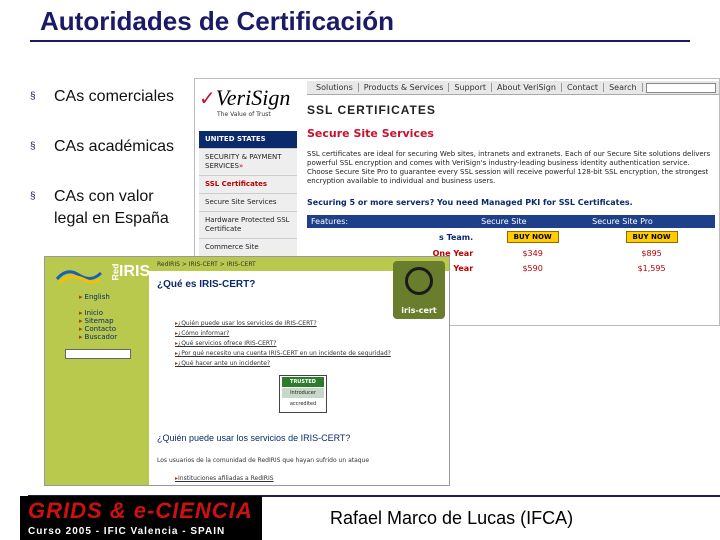  What do you see at coordinates (206, 284) in the screenshot?
I see `section-heading: ¿Qué es IRIS-CERT?` at bounding box center [206, 284].